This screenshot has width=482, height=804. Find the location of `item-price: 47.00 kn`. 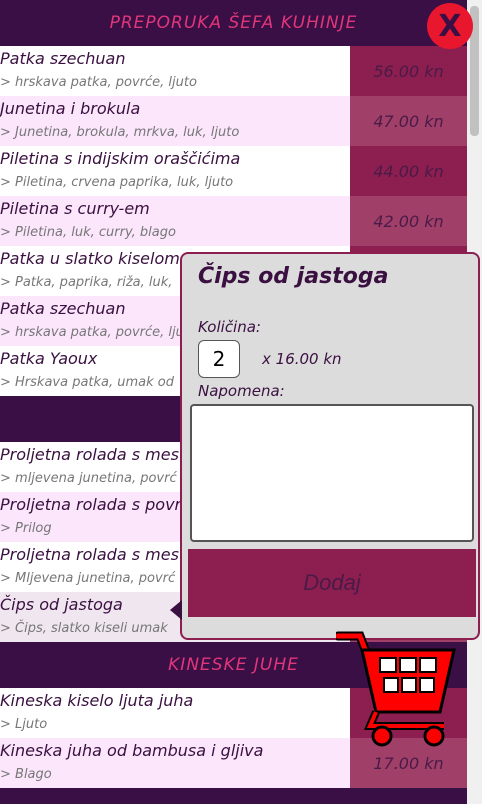

item-price: 47.00 kn is located at coordinates (408, 121).